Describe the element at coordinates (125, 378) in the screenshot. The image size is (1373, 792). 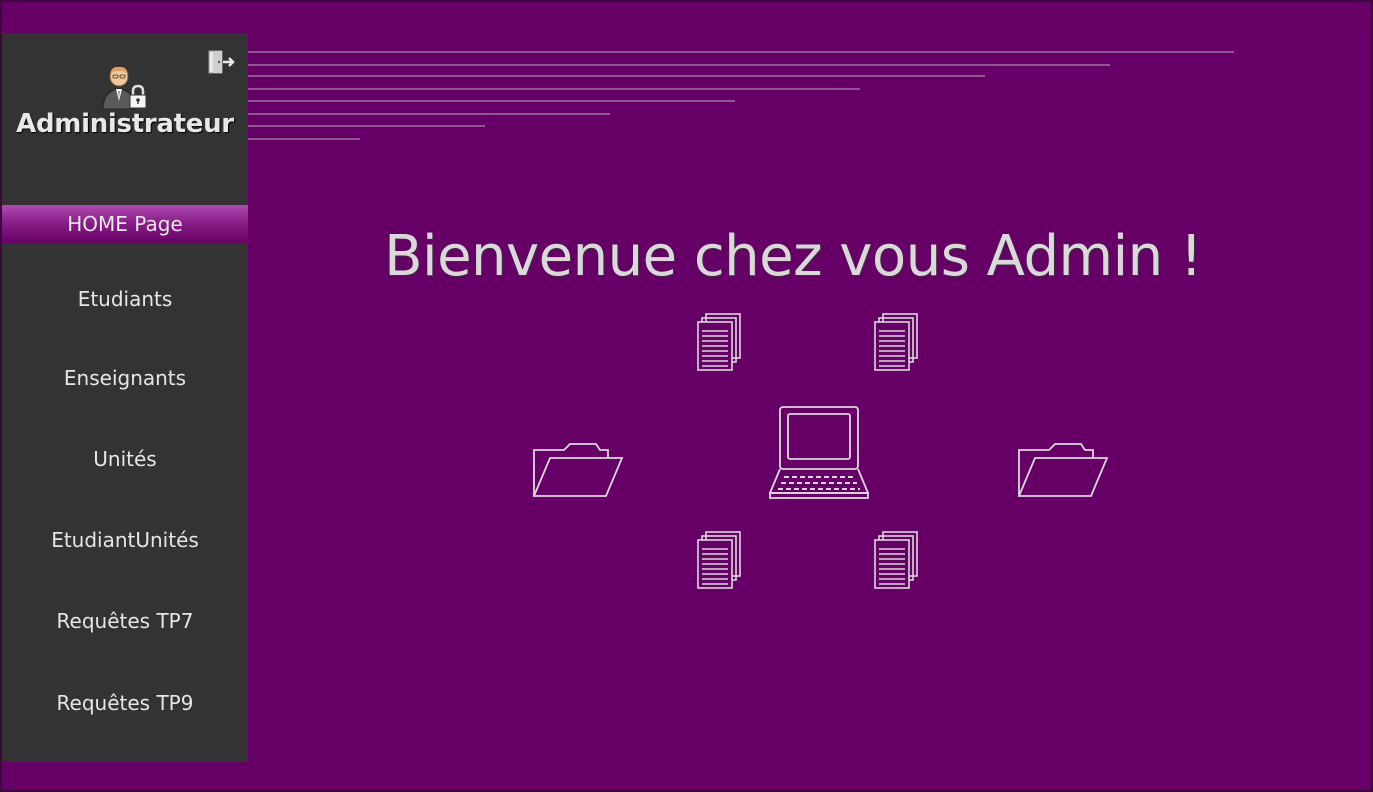
I see `nav-item-enseignants: Enseignants` at that location.